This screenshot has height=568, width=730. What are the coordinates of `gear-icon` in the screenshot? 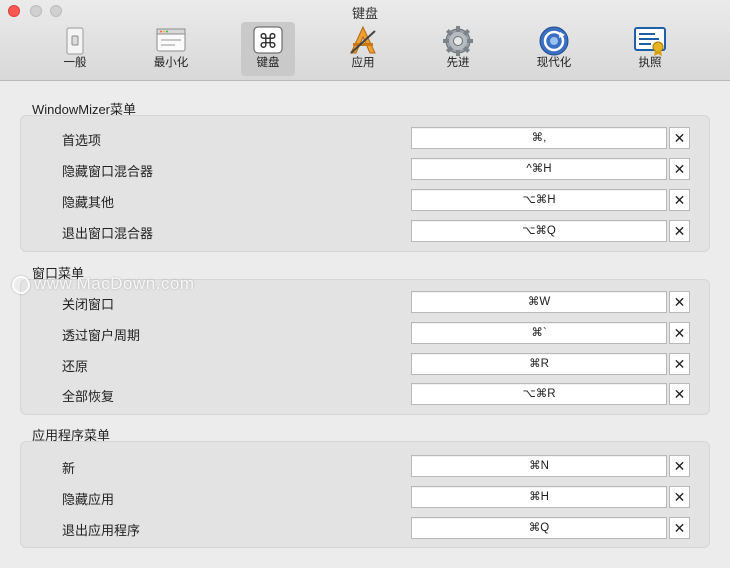 It's located at (458, 41).